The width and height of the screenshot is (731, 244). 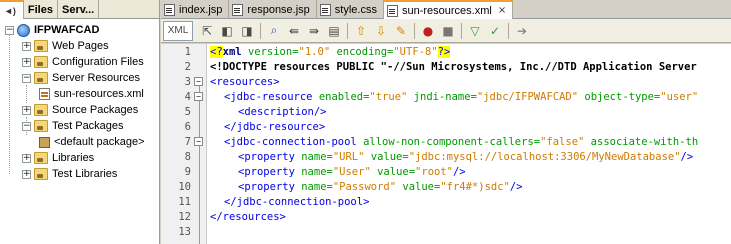 I want to click on xsl-transform-icon: ➔, so click(x=522, y=31).